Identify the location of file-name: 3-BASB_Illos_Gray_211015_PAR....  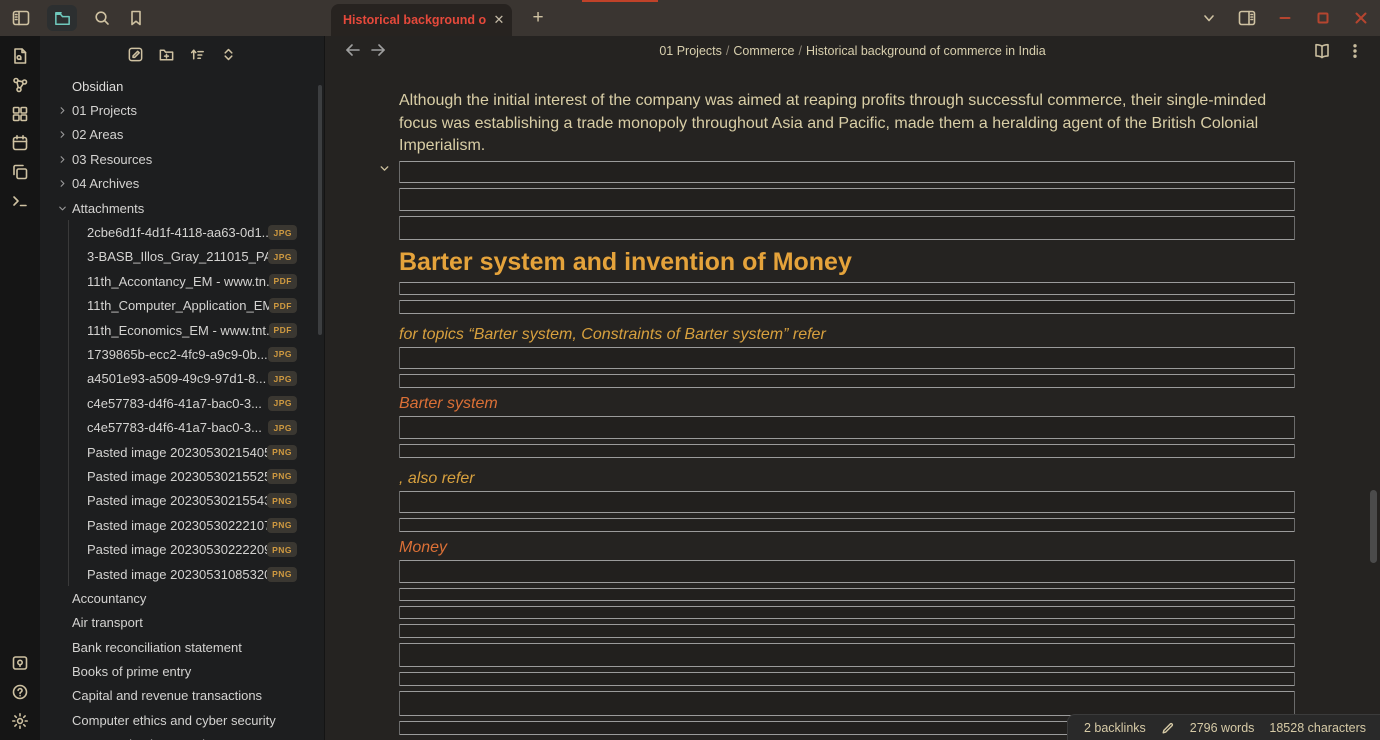
(177, 257).